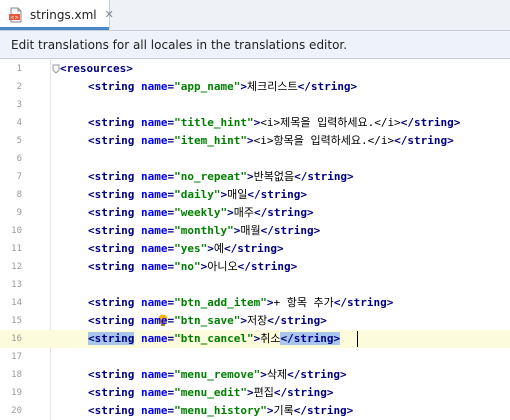 The height and width of the screenshot is (420, 510). Describe the element at coordinates (210, 393) in the screenshot. I see `code-text: <string name="menu_edit">편집</string>` at that location.